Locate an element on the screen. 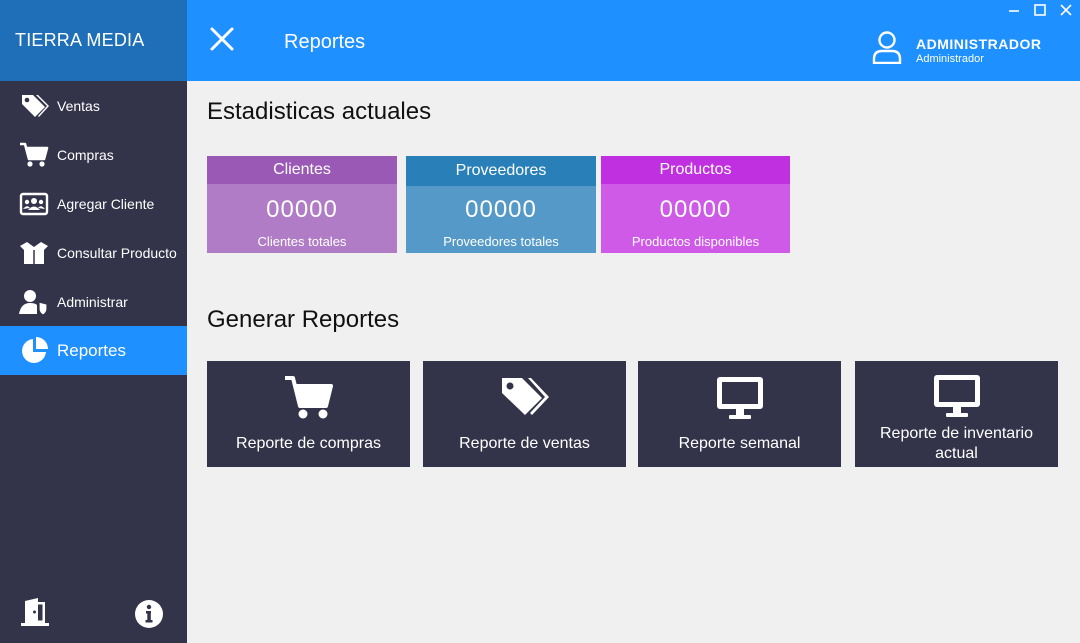  stat-card-header: Proveedores is located at coordinates (501, 171).